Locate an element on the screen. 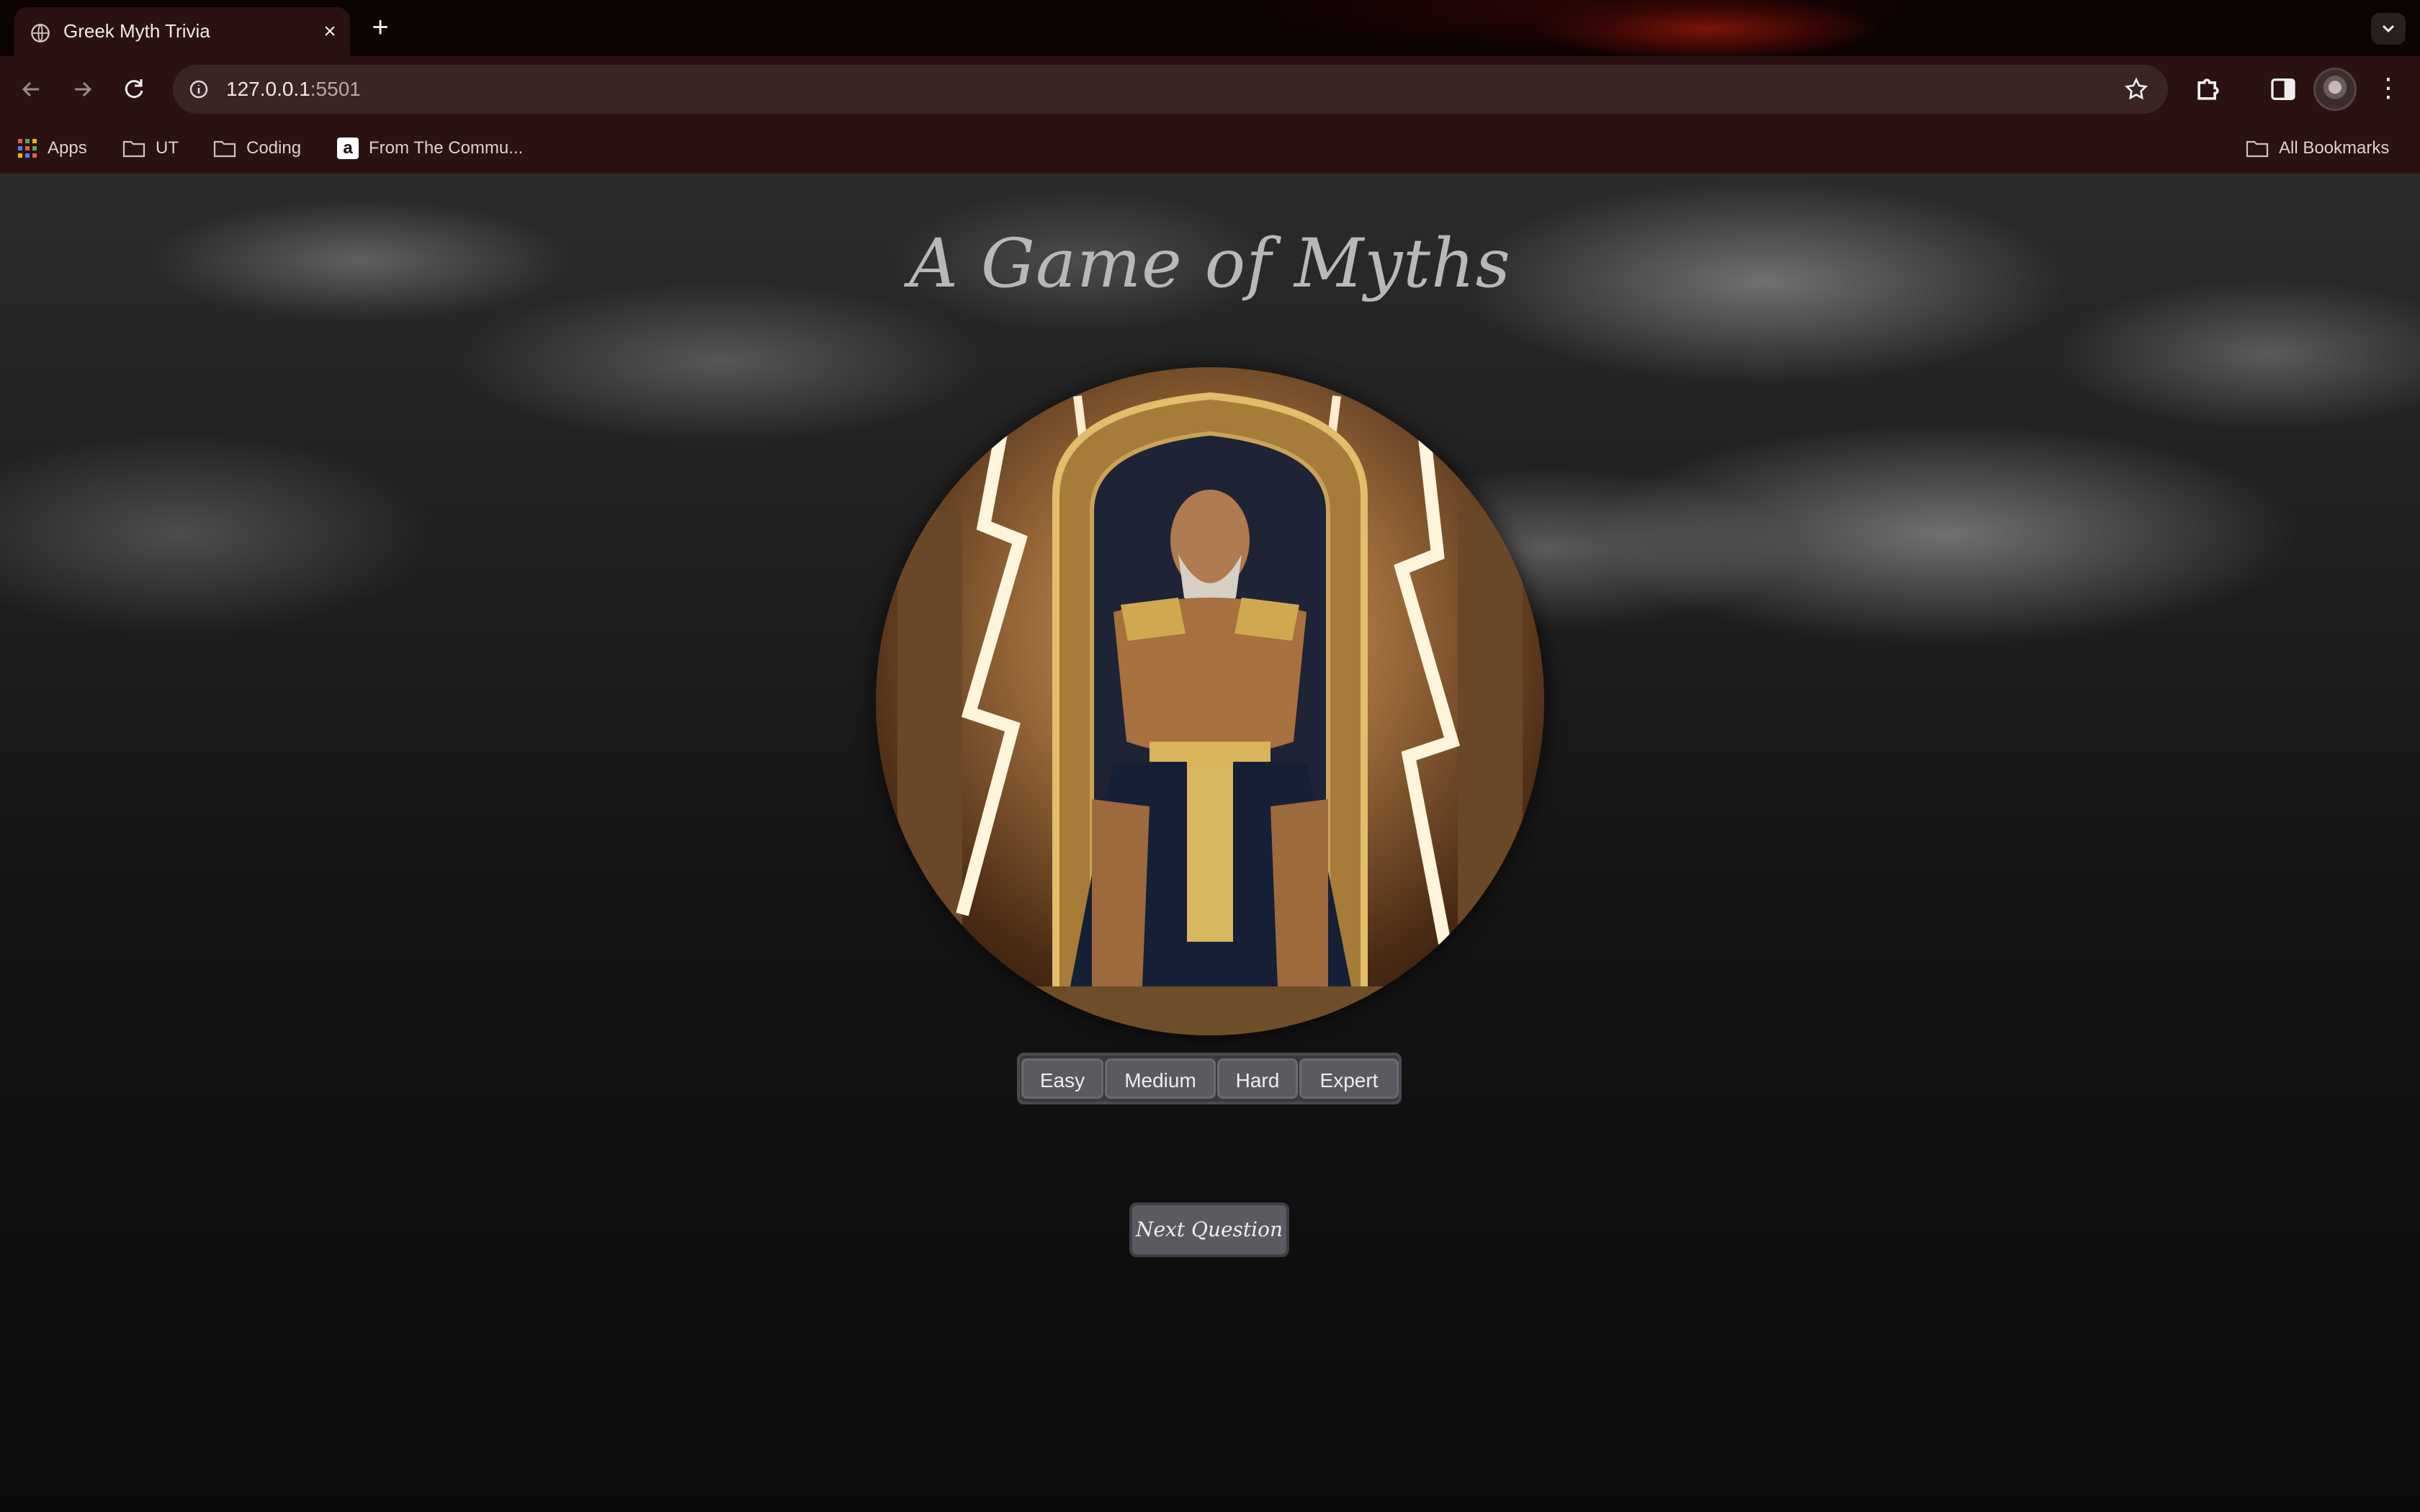 The height and width of the screenshot is (1512, 2420). hard-button: Hard is located at coordinates (1257, 1078).